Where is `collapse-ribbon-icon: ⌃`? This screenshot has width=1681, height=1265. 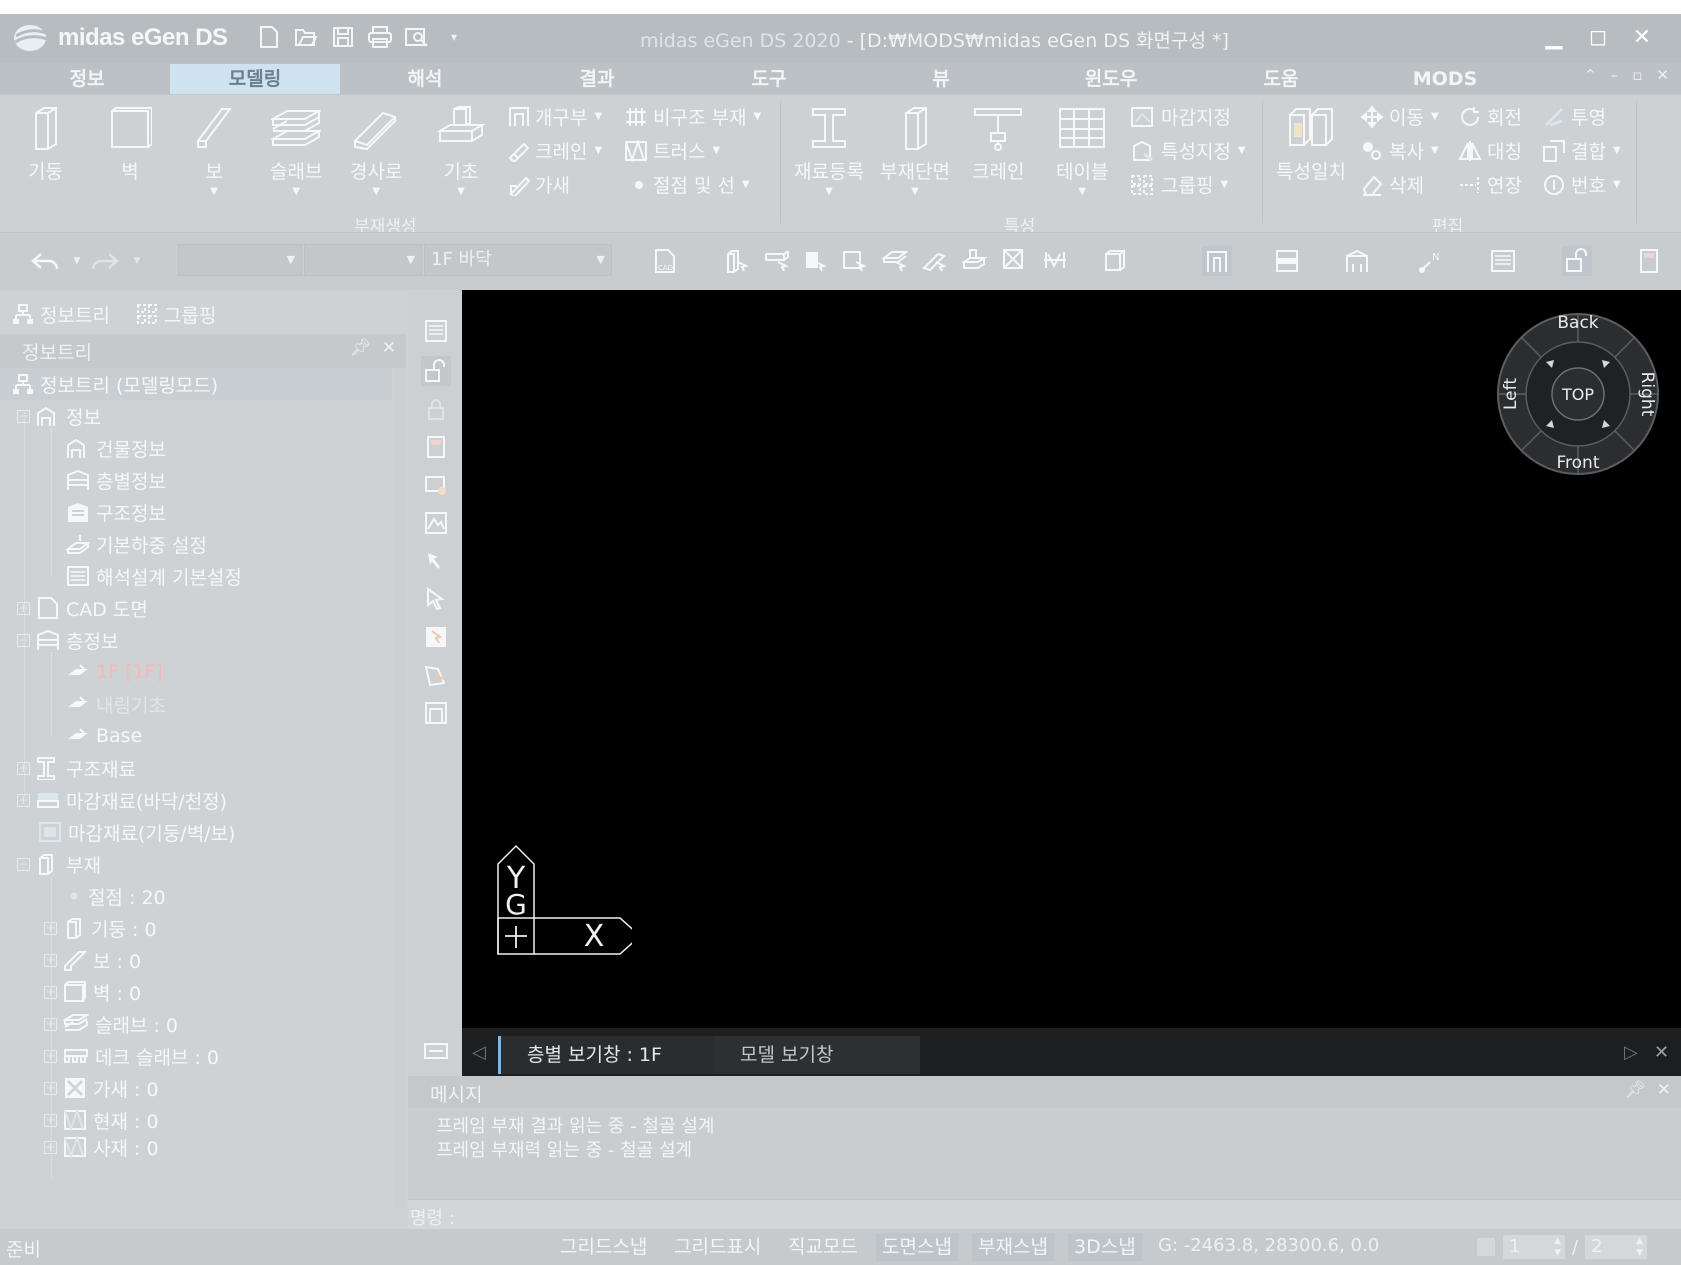 collapse-ribbon-icon: ⌃ is located at coordinates (1590, 75).